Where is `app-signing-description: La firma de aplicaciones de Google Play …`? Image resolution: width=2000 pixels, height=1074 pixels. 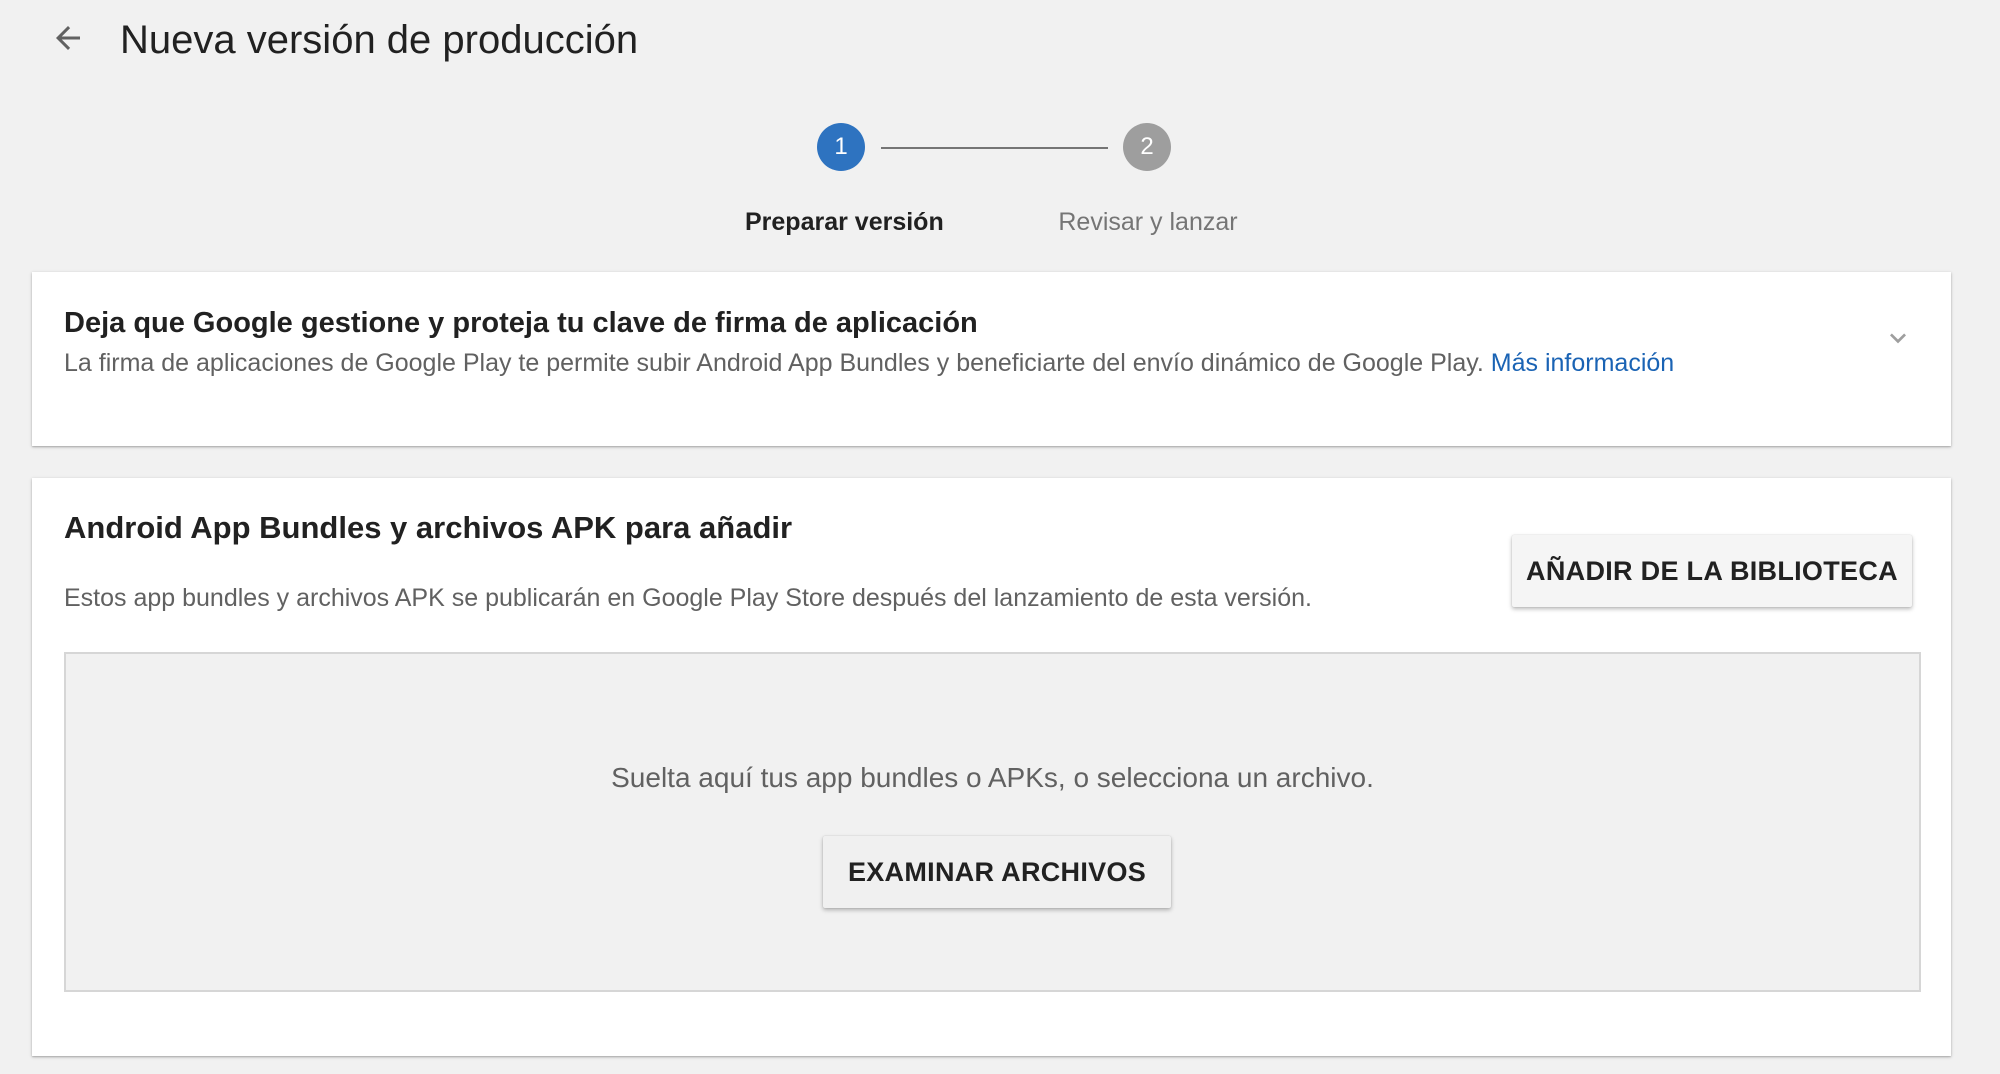
app-signing-description: La firma de aplicaciones de Google Play … is located at coordinates (869, 363).